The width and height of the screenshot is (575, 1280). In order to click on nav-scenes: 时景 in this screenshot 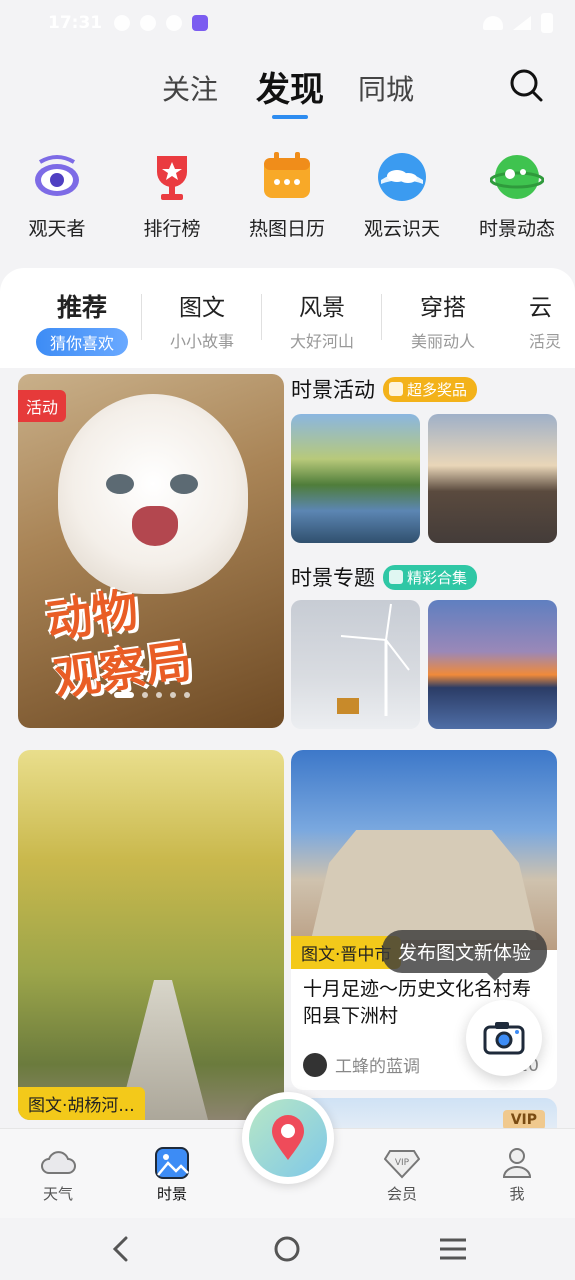, I will do `click(172, 1175)`.